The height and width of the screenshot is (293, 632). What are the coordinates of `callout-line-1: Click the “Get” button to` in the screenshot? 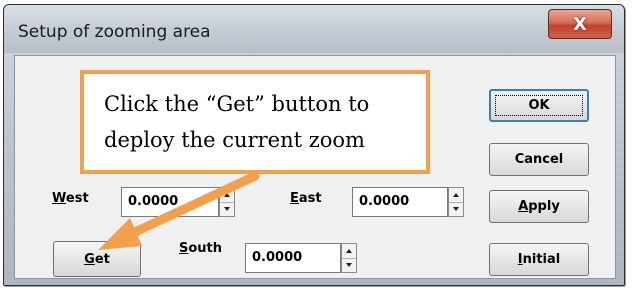 It's located at (237, 104).